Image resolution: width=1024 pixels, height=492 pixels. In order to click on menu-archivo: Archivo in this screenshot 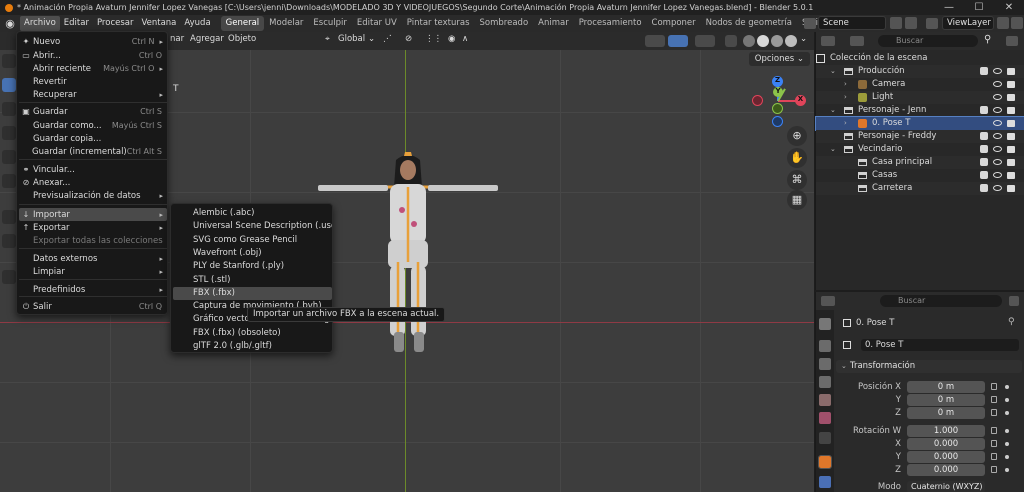, I will do `click(40, 23)`.